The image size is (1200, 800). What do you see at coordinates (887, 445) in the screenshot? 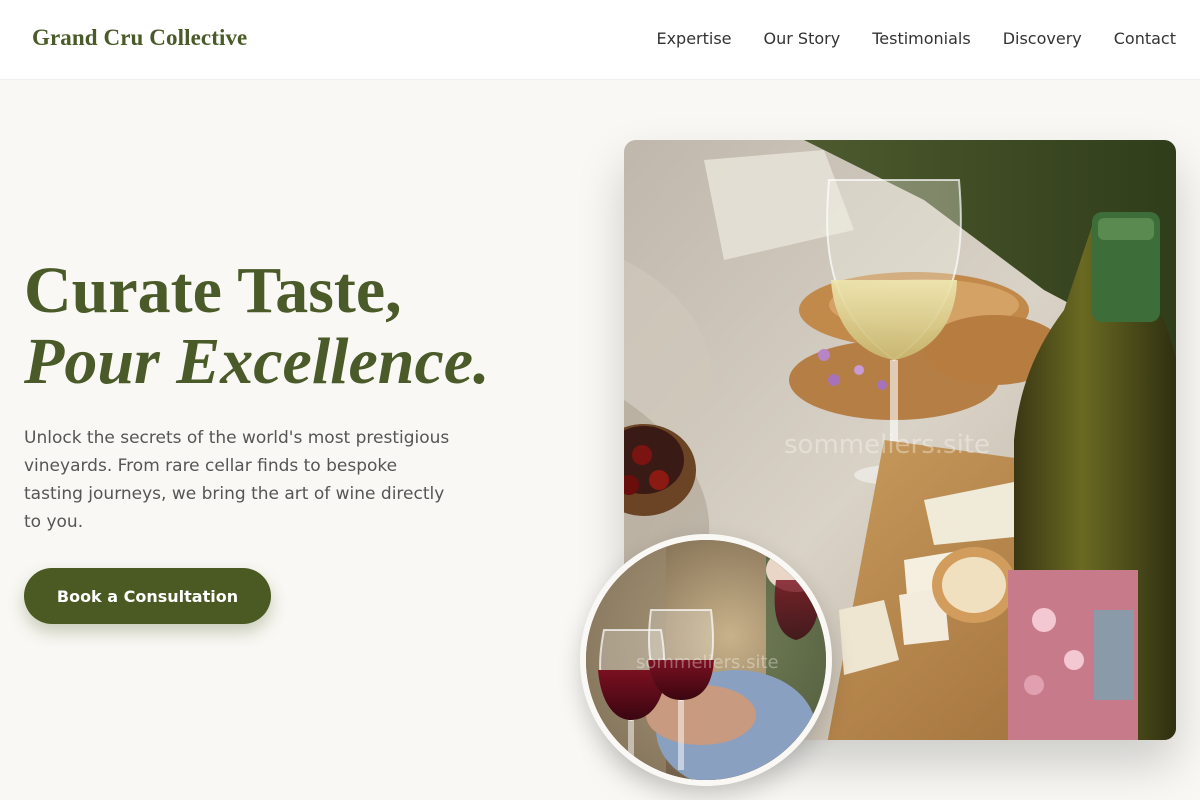
I see `main-photo-watermark: sommeliers.site` at bounding box center [887, 445].